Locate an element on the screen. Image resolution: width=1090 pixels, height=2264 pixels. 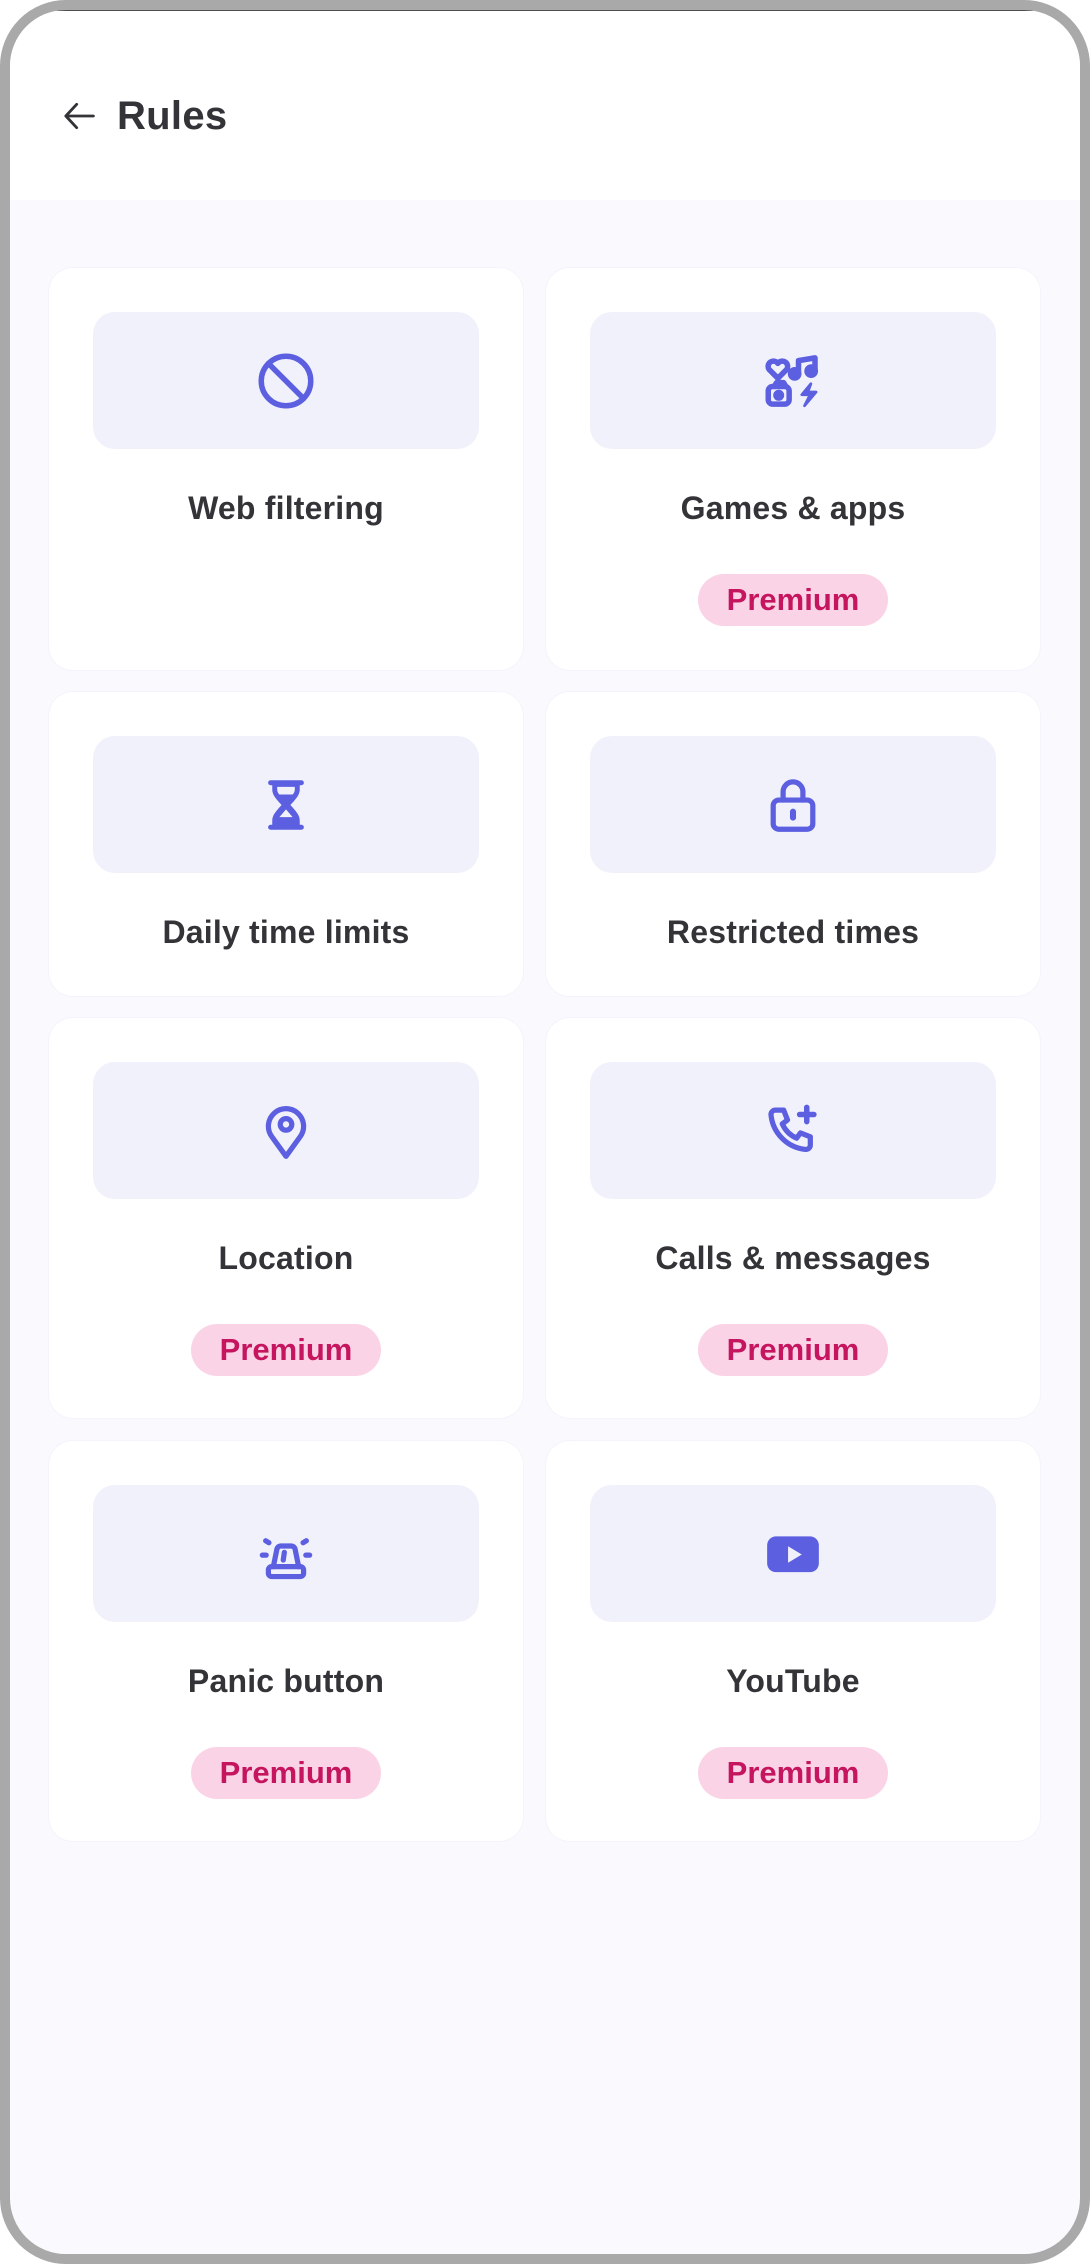
lock-icon is located at coordinates (793, 805).